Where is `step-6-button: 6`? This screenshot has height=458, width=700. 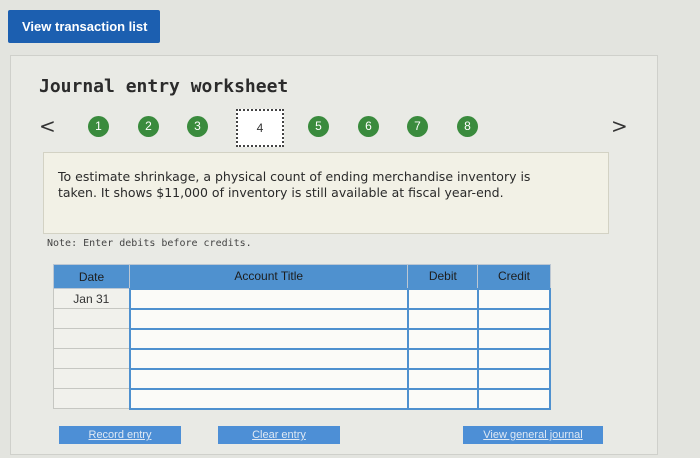
step-6-button: 6 is located at coordinates (368, 126).